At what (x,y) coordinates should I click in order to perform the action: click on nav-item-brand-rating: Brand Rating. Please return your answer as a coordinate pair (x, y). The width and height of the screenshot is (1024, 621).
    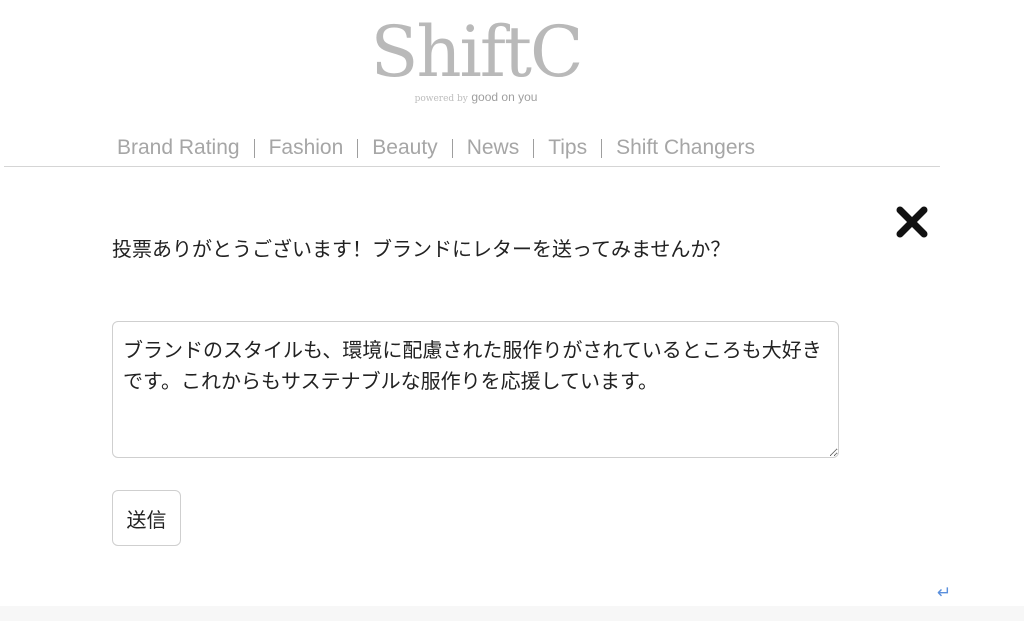
    Looking at the image, I should click on (178, 148).